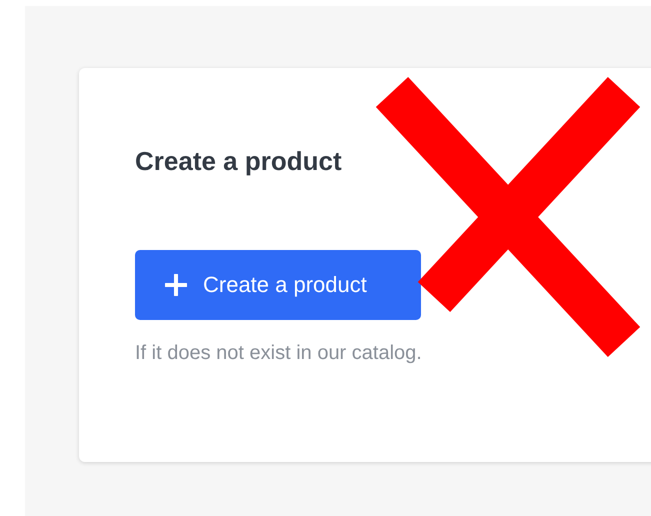  What do you see at coordinates (278, 285) in the screenshot?
I see `create-product-button: Create a product` at bounding box center [278, 285].